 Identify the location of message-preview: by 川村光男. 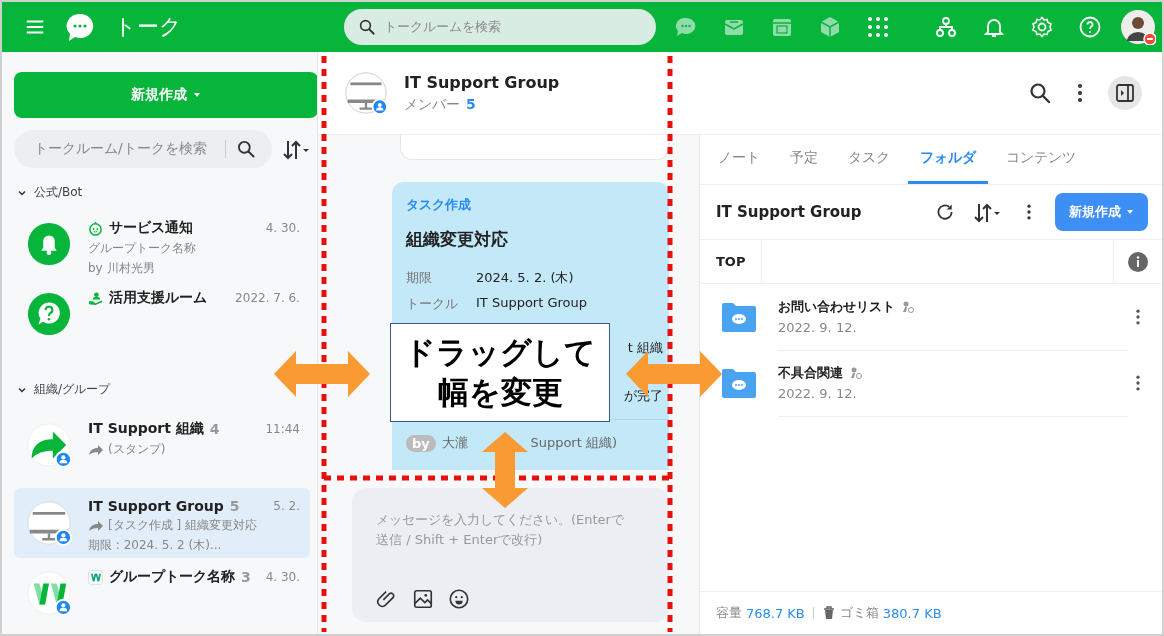
(121, 268).